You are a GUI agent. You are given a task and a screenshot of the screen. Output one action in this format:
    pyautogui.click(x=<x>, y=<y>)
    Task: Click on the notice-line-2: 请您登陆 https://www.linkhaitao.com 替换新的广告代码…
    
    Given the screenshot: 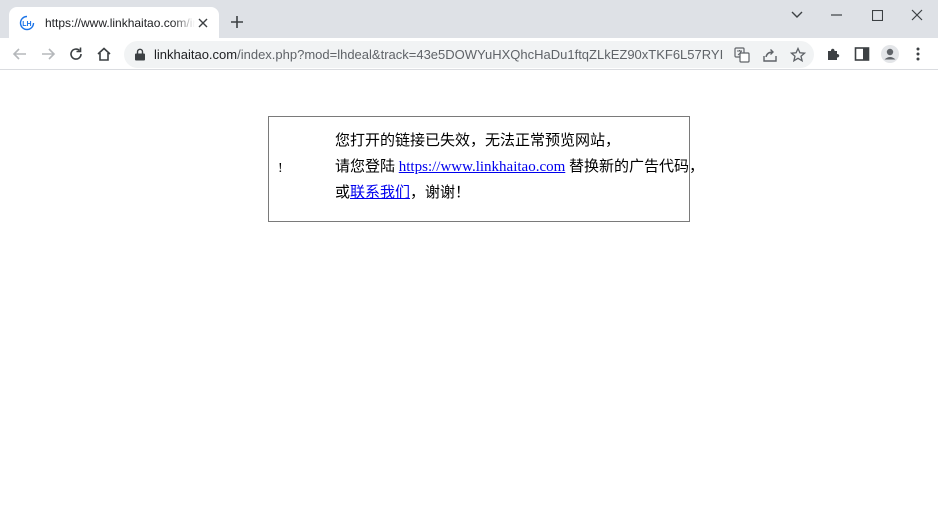 What is the action you would take?
    pyautogui.click(x=519, y=167)
    